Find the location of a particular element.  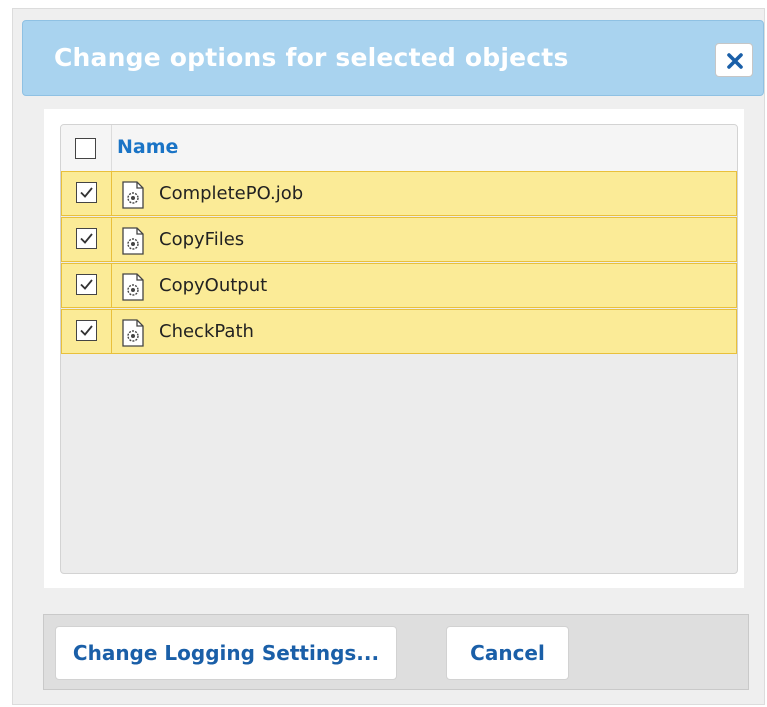

row-label: CopyOutput is located at coordinates (213, 285).